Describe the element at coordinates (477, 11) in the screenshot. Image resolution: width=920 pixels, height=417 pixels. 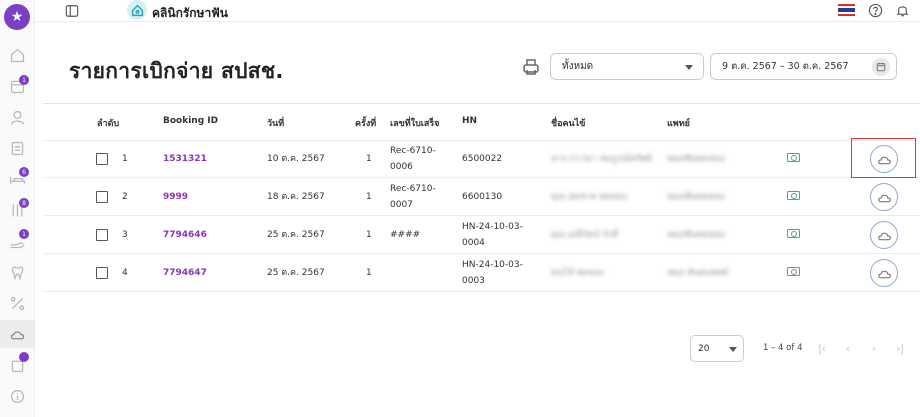
I see `top-bar: คลินิกรักษาฟัน C` at that location.